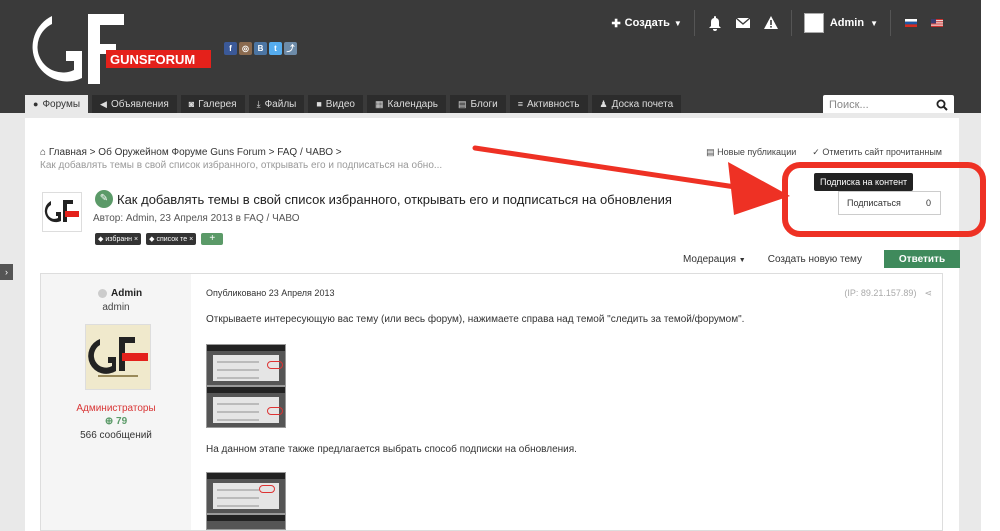 The height and width of the screenshot is (531, 1000). Describe the element at coordinates (715, 23) in the screenshot. I see `bell-icon` at that location.